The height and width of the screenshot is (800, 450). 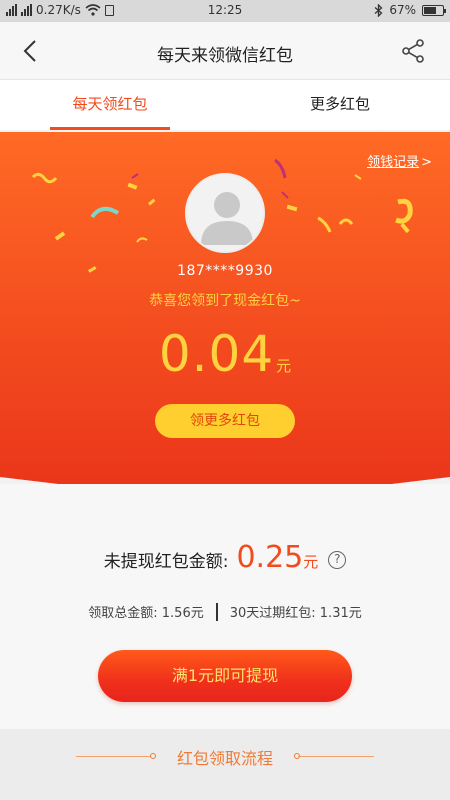 I want to click on get-more-button: 领更多红包, so click(x=225, y=421).